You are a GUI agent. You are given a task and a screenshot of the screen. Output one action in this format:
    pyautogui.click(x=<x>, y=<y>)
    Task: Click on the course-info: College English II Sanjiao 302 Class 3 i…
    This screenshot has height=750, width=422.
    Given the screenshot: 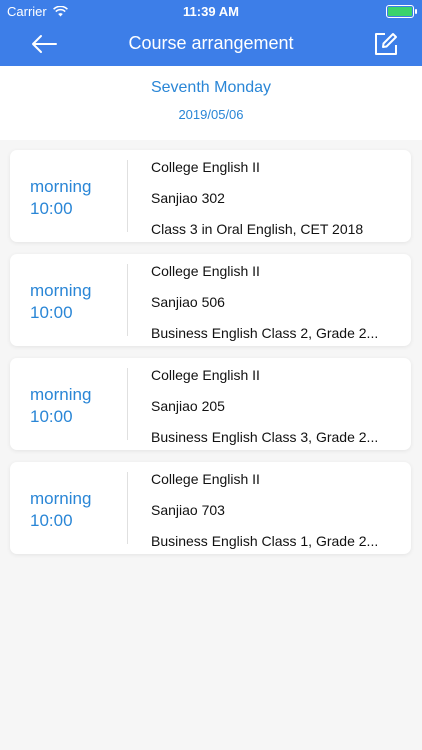 What is the action you would take?
    pyautogui.click(x=276, y=204)
    